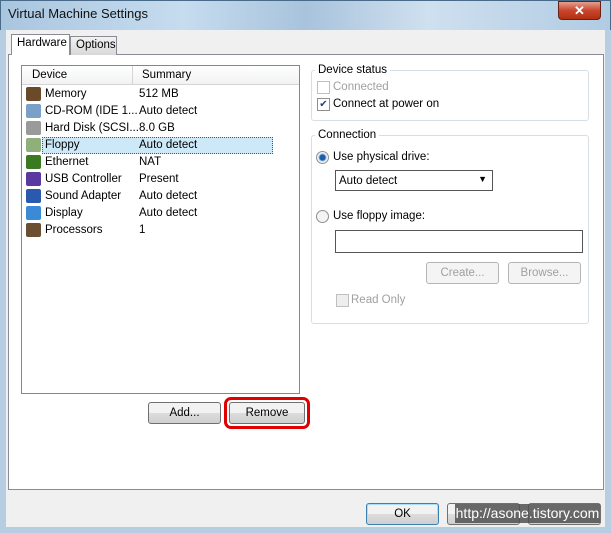  I want to click on ethernet-icon, so click(33, 162).